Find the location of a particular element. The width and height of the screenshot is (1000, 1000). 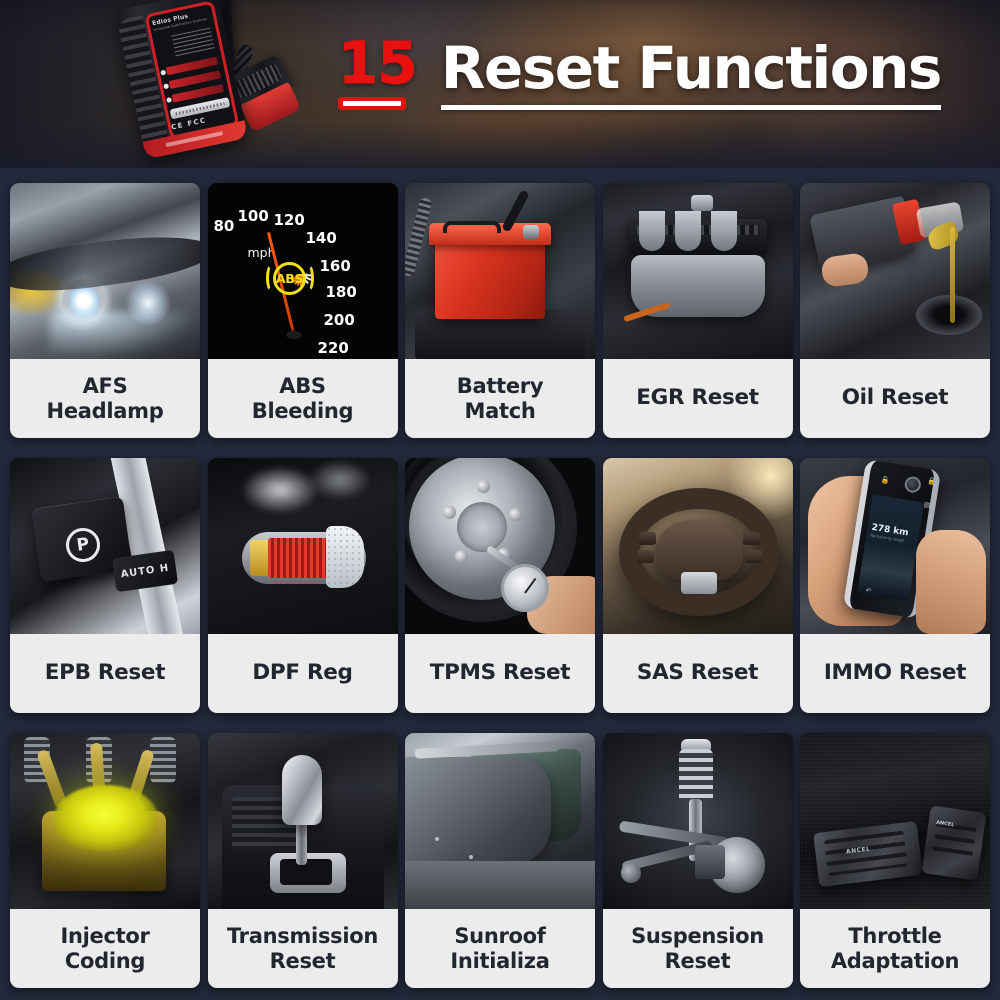

card-image-dpf-reg is located at coordinates (302, 546).